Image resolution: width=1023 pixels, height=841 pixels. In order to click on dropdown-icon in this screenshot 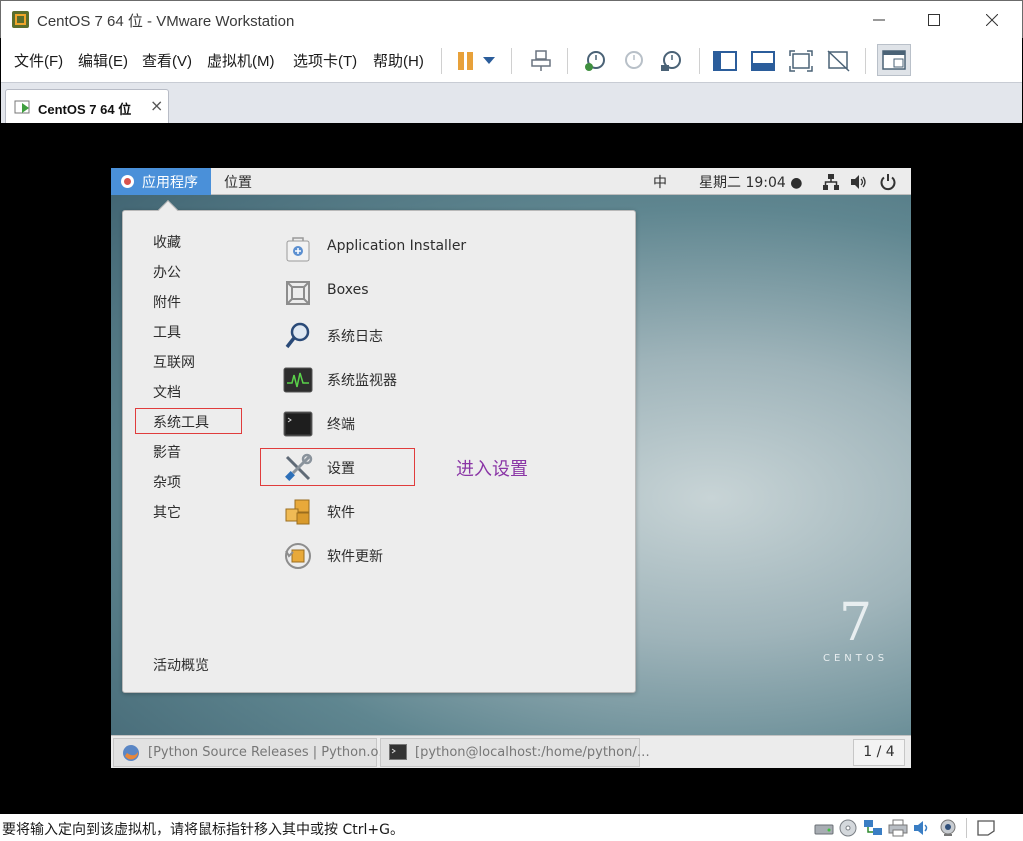, I will do `click(489, 61)`.